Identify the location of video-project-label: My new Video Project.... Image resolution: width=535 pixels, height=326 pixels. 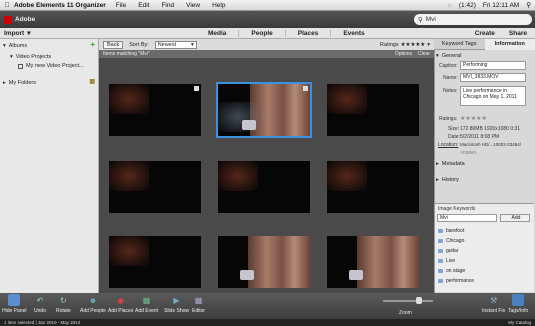
(55, 66).